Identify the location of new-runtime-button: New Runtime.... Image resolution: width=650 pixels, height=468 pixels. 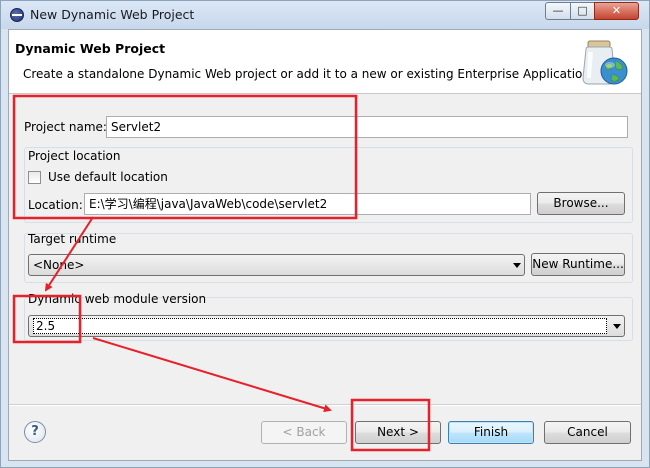
(578, 264).